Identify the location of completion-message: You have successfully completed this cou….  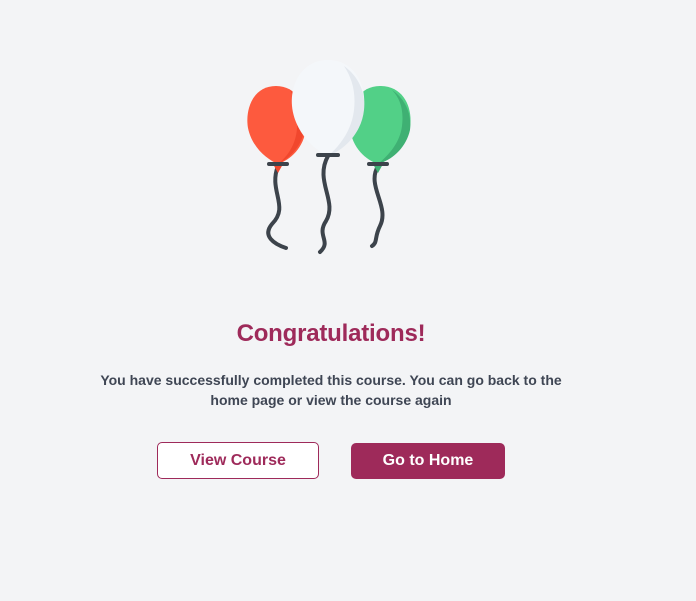
(331, 390).